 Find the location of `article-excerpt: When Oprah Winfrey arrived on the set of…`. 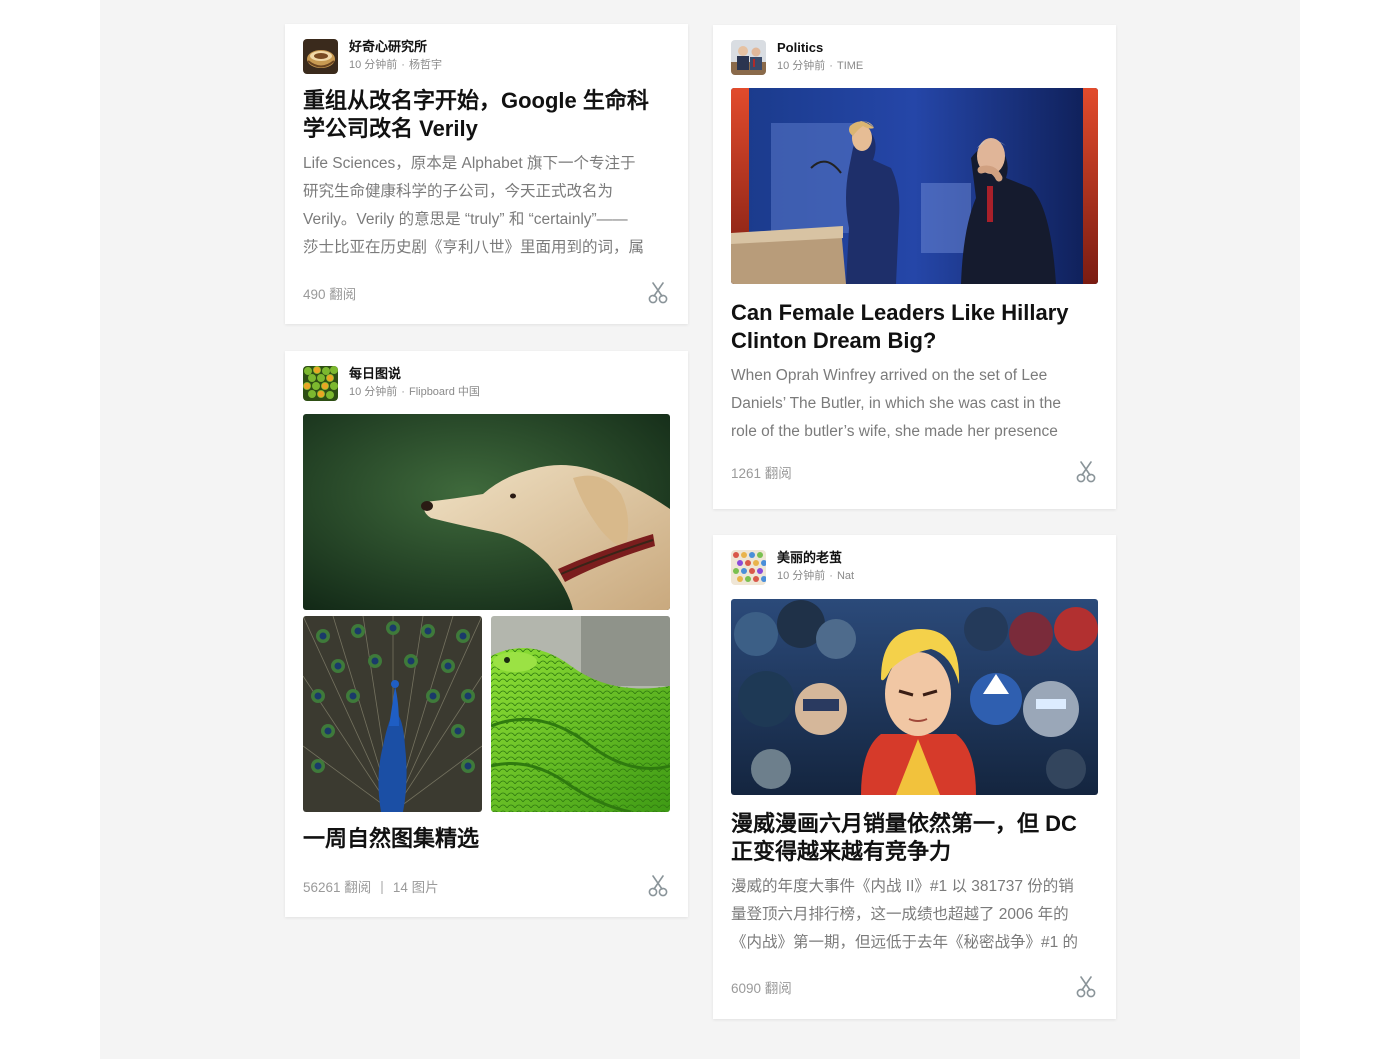

article-excerpt: When Oprah Winfrey arrived on the set of… is located at coordinates (914, 404).